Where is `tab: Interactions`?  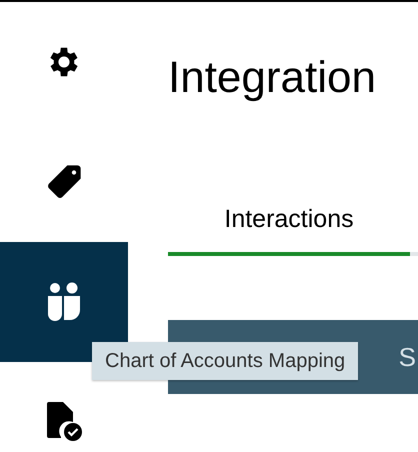 tab: Interactions is located at coordinates (289, 224).